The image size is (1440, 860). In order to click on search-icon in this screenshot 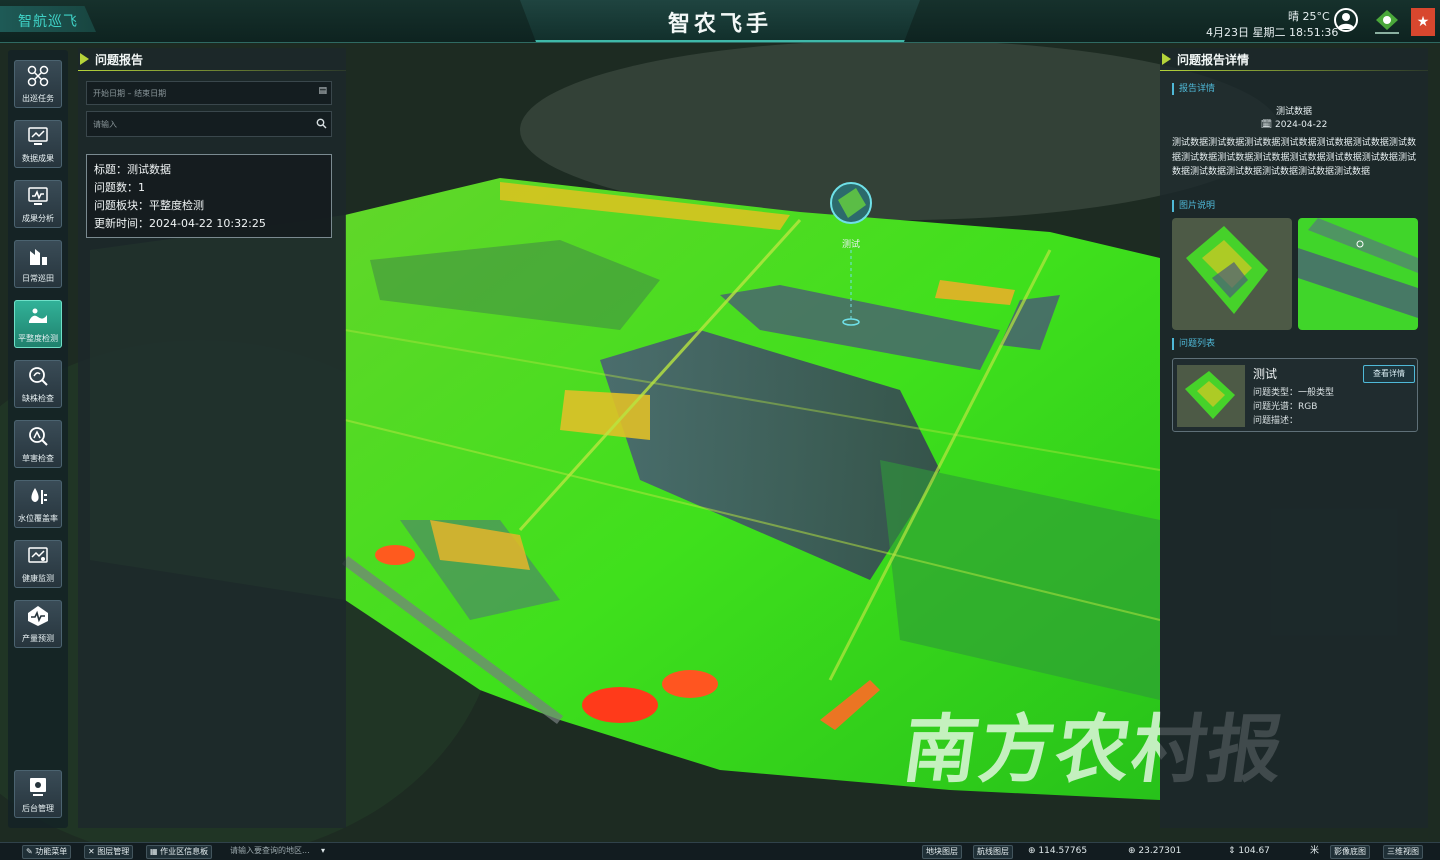, I will do `click(321, 125)`.